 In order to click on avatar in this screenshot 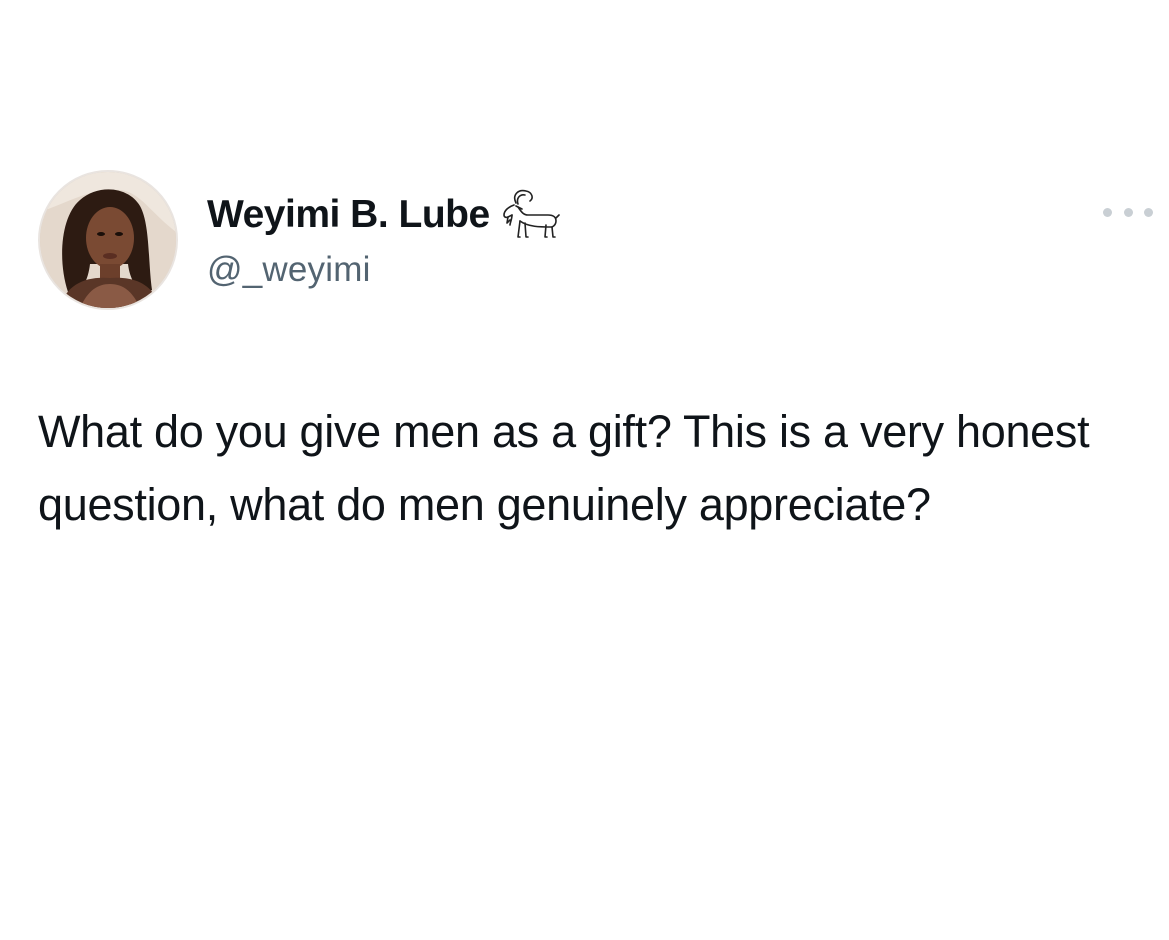, I will do `click(108, 240)`.